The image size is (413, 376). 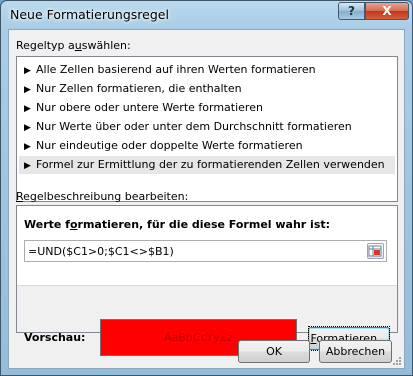 I want to click on range-select-icon, so click(x=375, y=251).